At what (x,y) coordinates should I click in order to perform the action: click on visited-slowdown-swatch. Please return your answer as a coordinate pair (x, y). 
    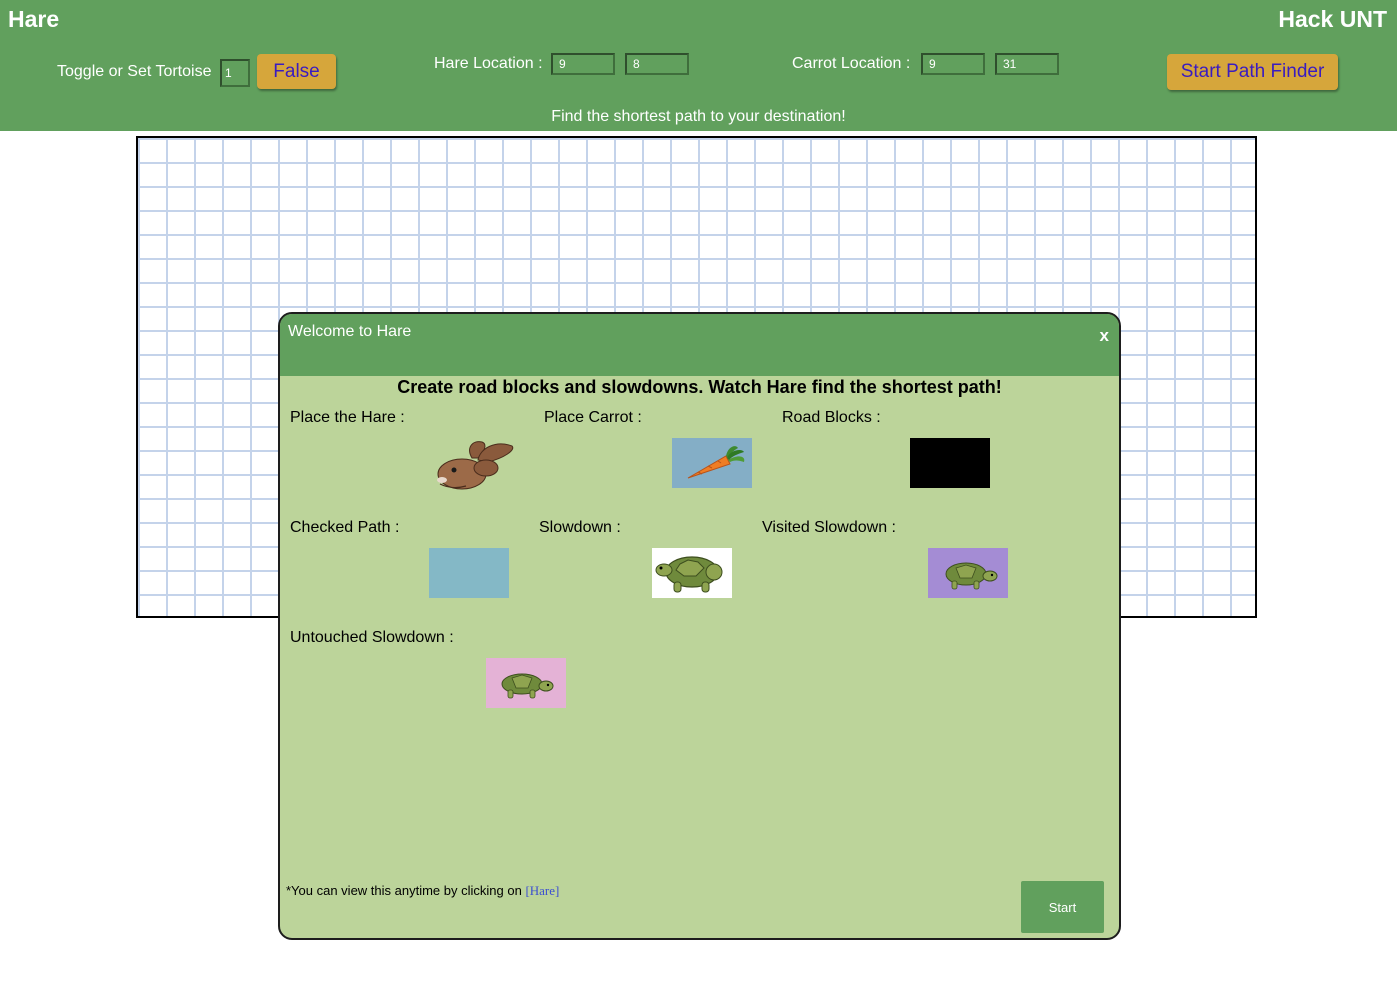
    Looking at the image, I should click on (968, 573).